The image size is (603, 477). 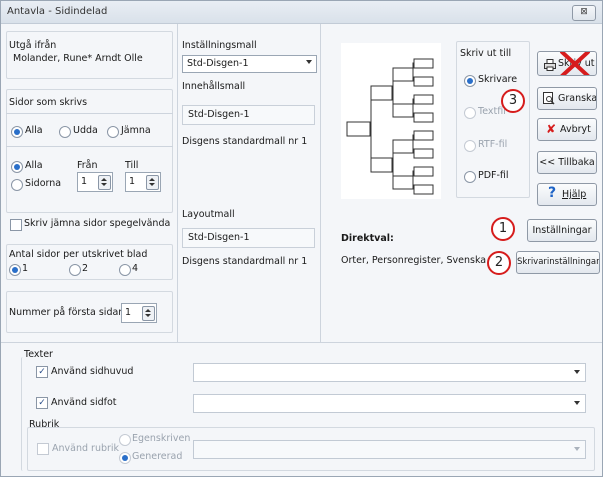 What do you see at coordinates (132, 165) in the screenshot?
I see `till-label: Till` at bounding box center [132, 165].